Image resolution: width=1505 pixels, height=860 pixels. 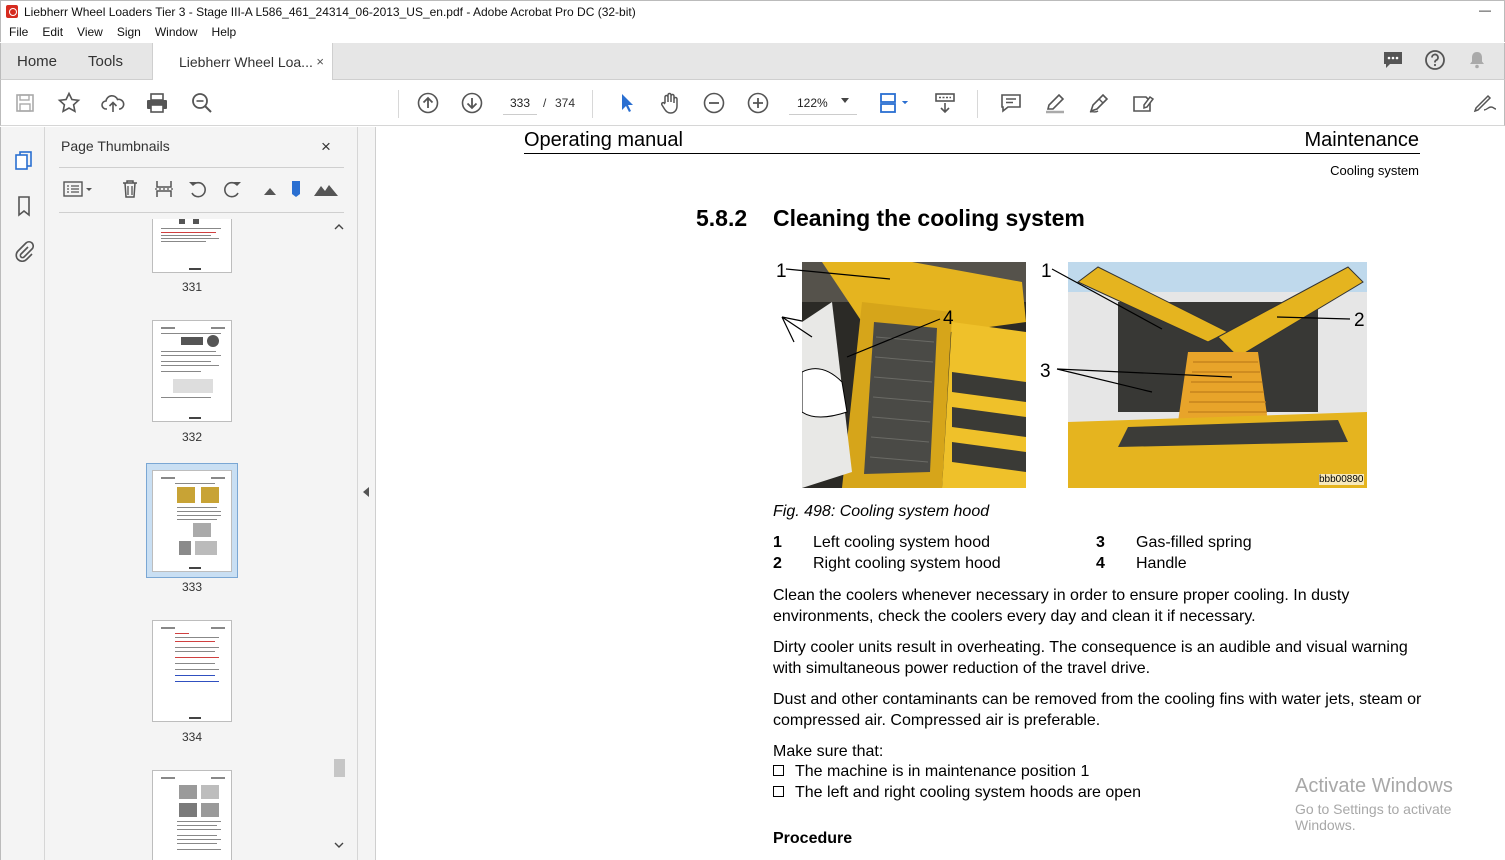 I want to click on collapse-left-icon, so click(x=366, y=492).